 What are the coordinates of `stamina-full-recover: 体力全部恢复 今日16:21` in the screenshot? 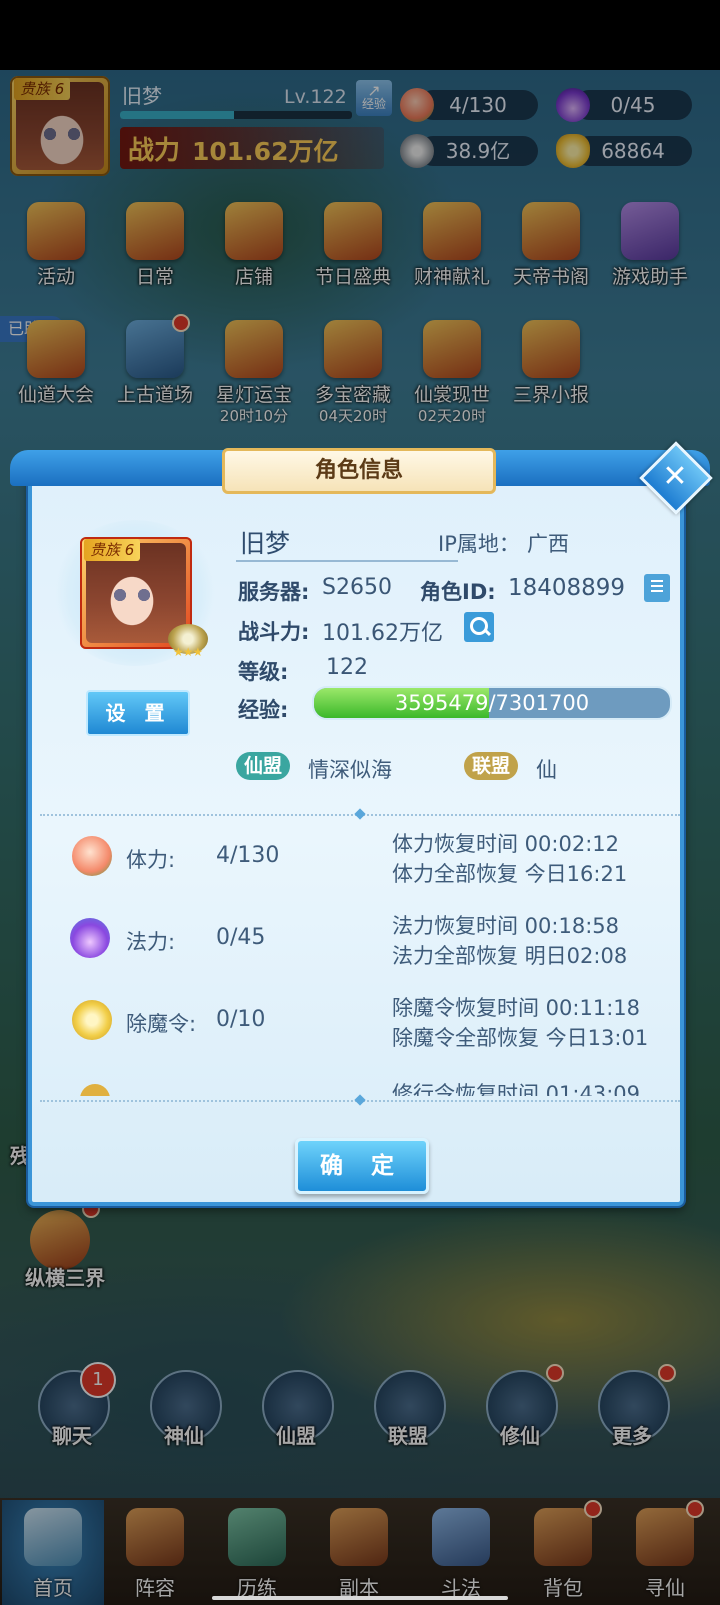 It's located at (510, 874).